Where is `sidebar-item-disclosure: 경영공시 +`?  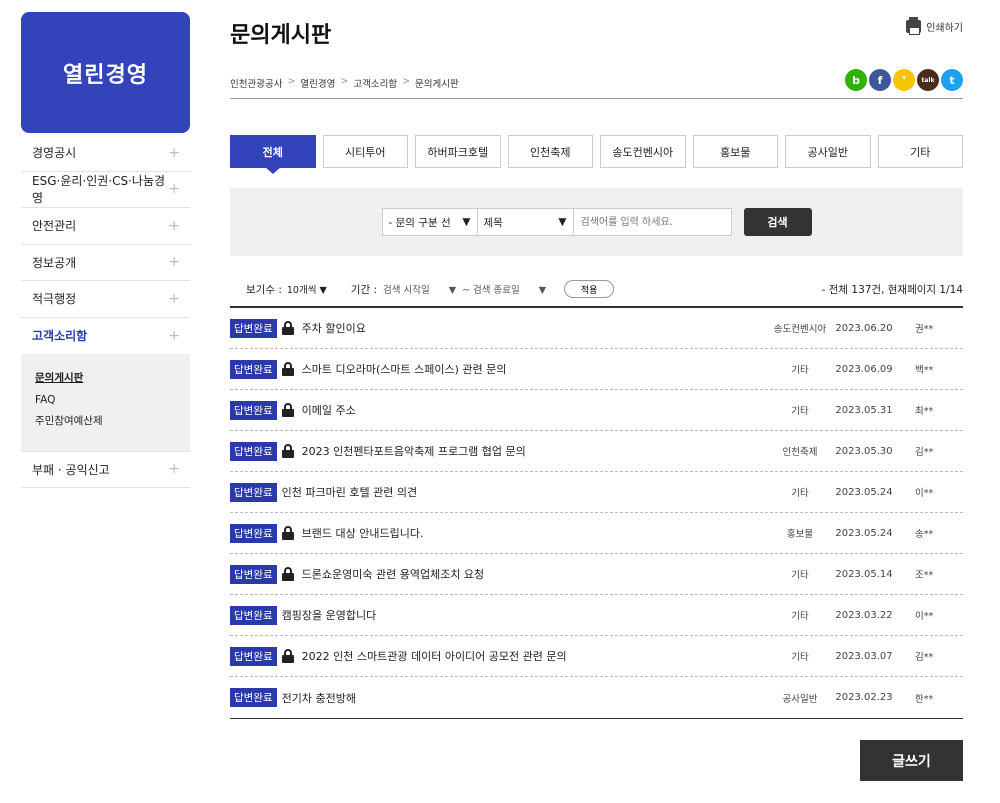 sidebar-item-disclosure: 경영공시 + is located at coordinates (105, 153).